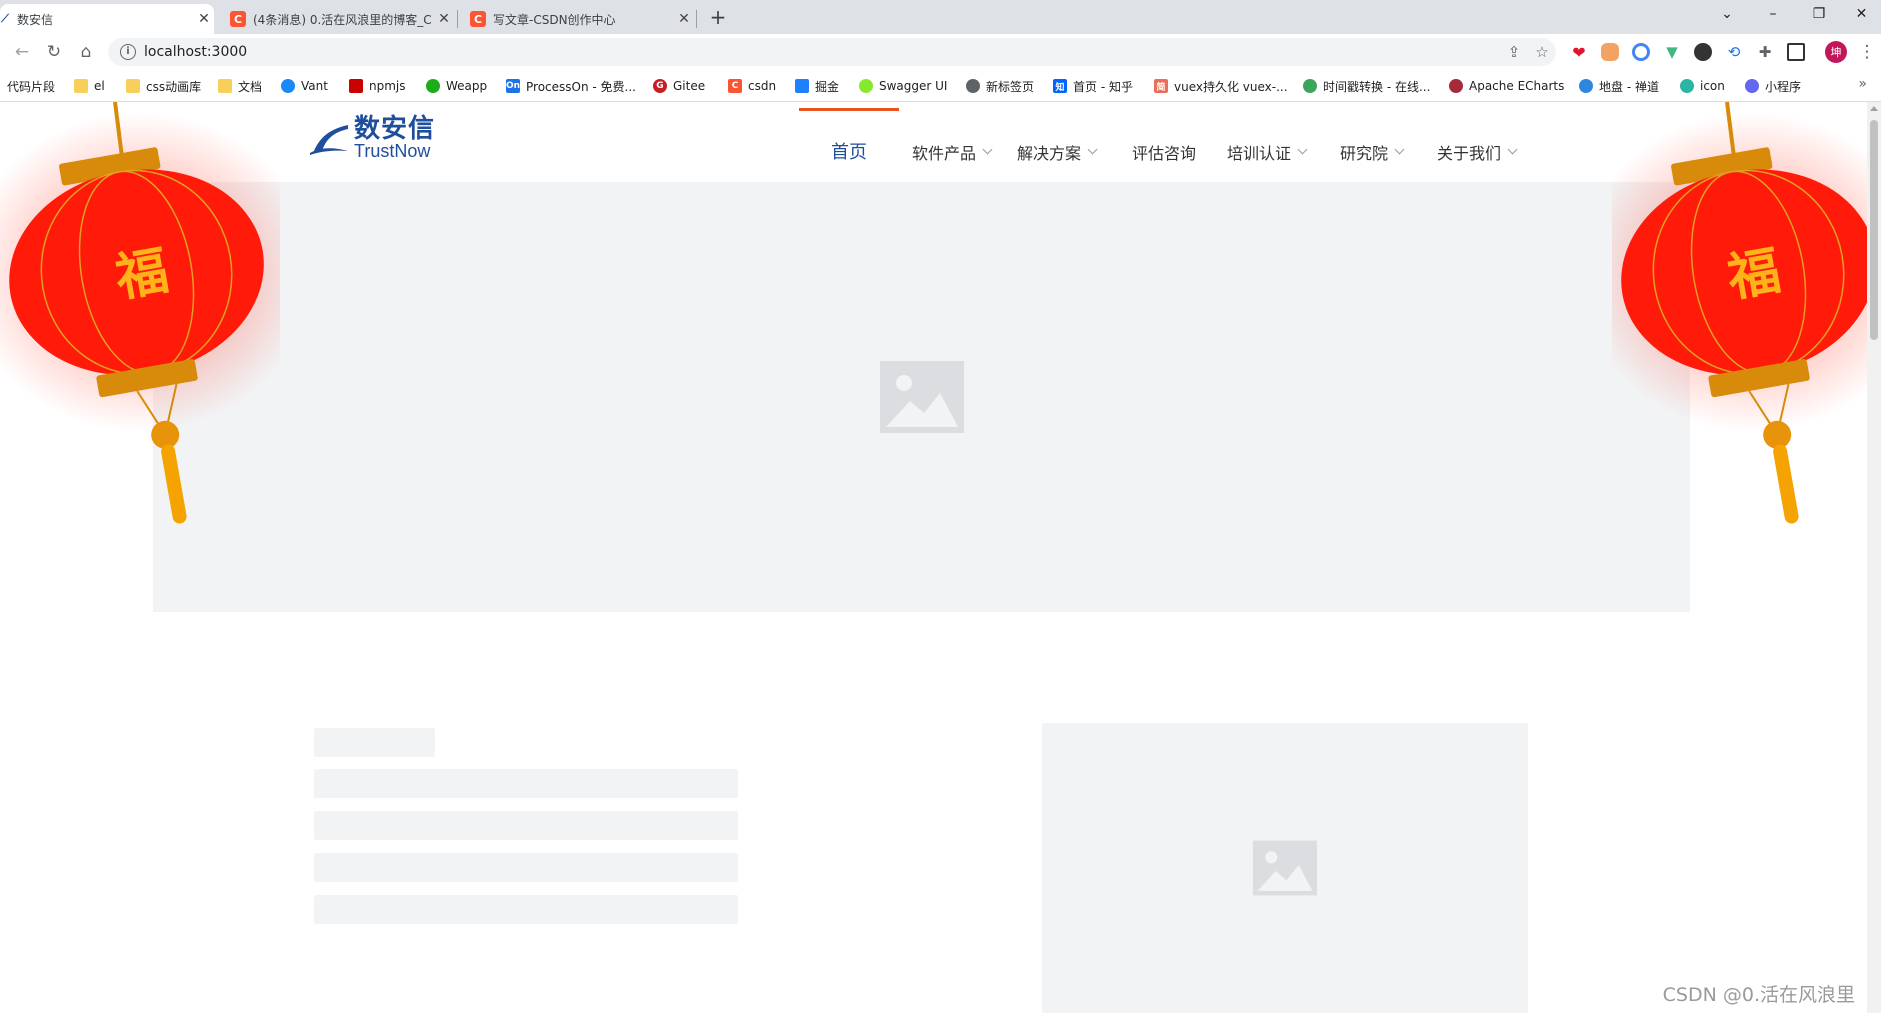 The height and width of the screenshot is (1013, 1881). What do you see at coordinates (1619, 86) in the screenshot?
I see `bookmark-item: 地盘 - 禅道` at bounding box center [1619, 86].